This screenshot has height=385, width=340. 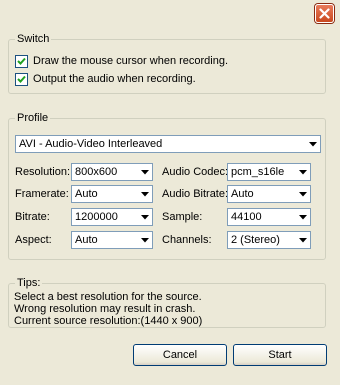 What do you see at coordinates (187, 240) in the screenshot?
I see `channels-label: Channels:` at bounding box center [187, 240].